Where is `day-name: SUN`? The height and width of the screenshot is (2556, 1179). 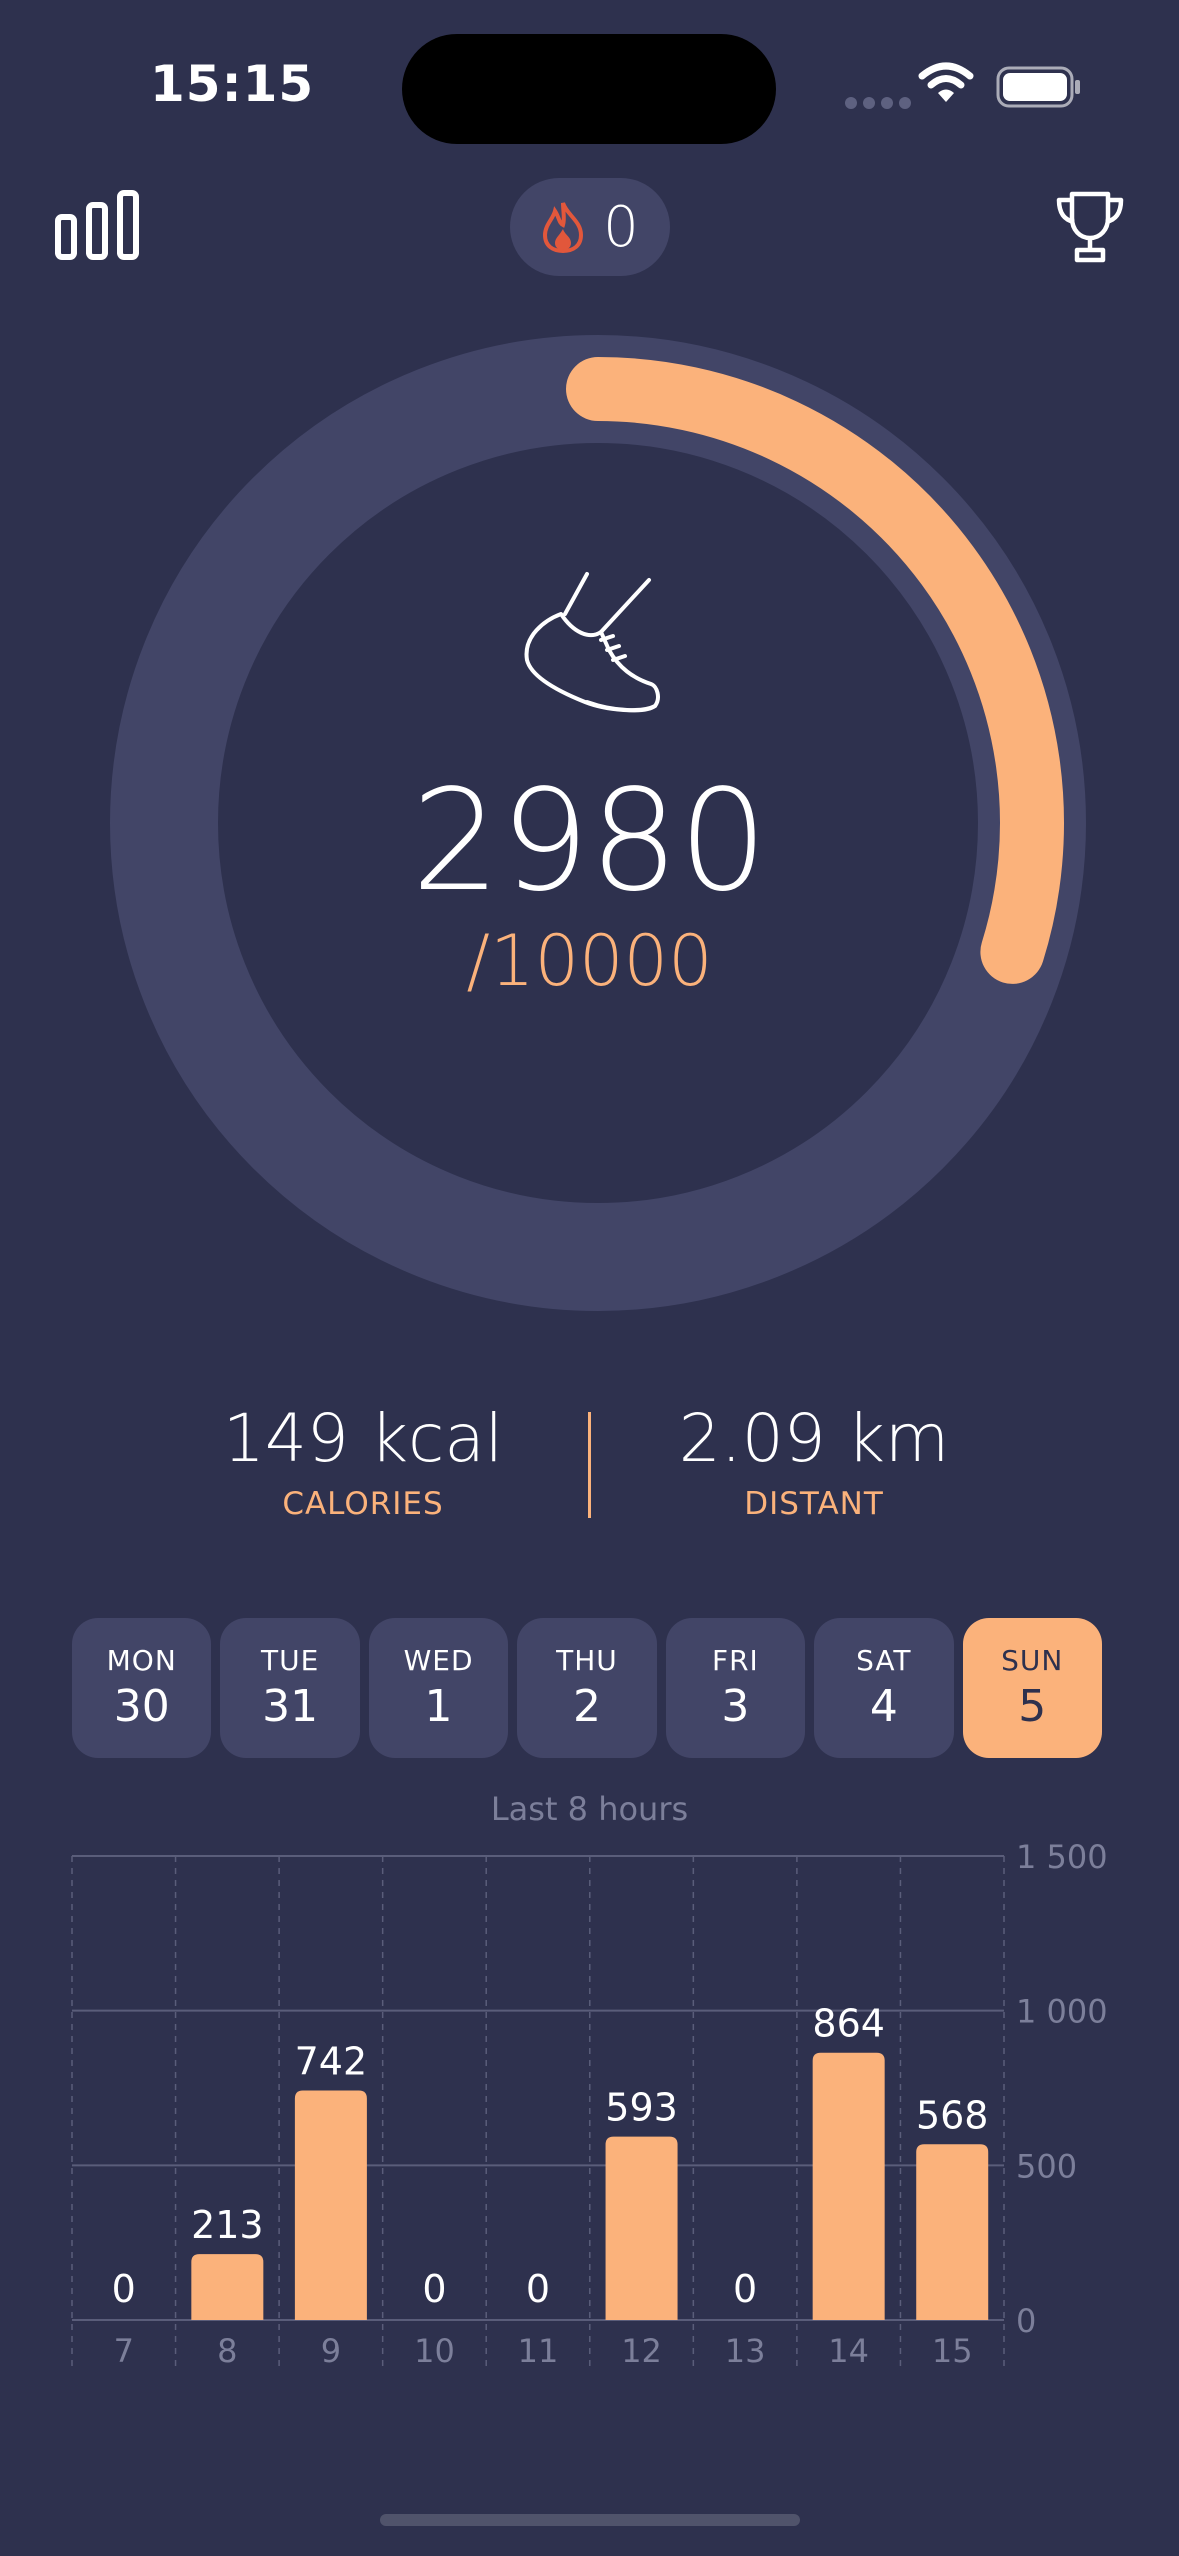
day-name: SUN is located at coordinates (1032, 1660).